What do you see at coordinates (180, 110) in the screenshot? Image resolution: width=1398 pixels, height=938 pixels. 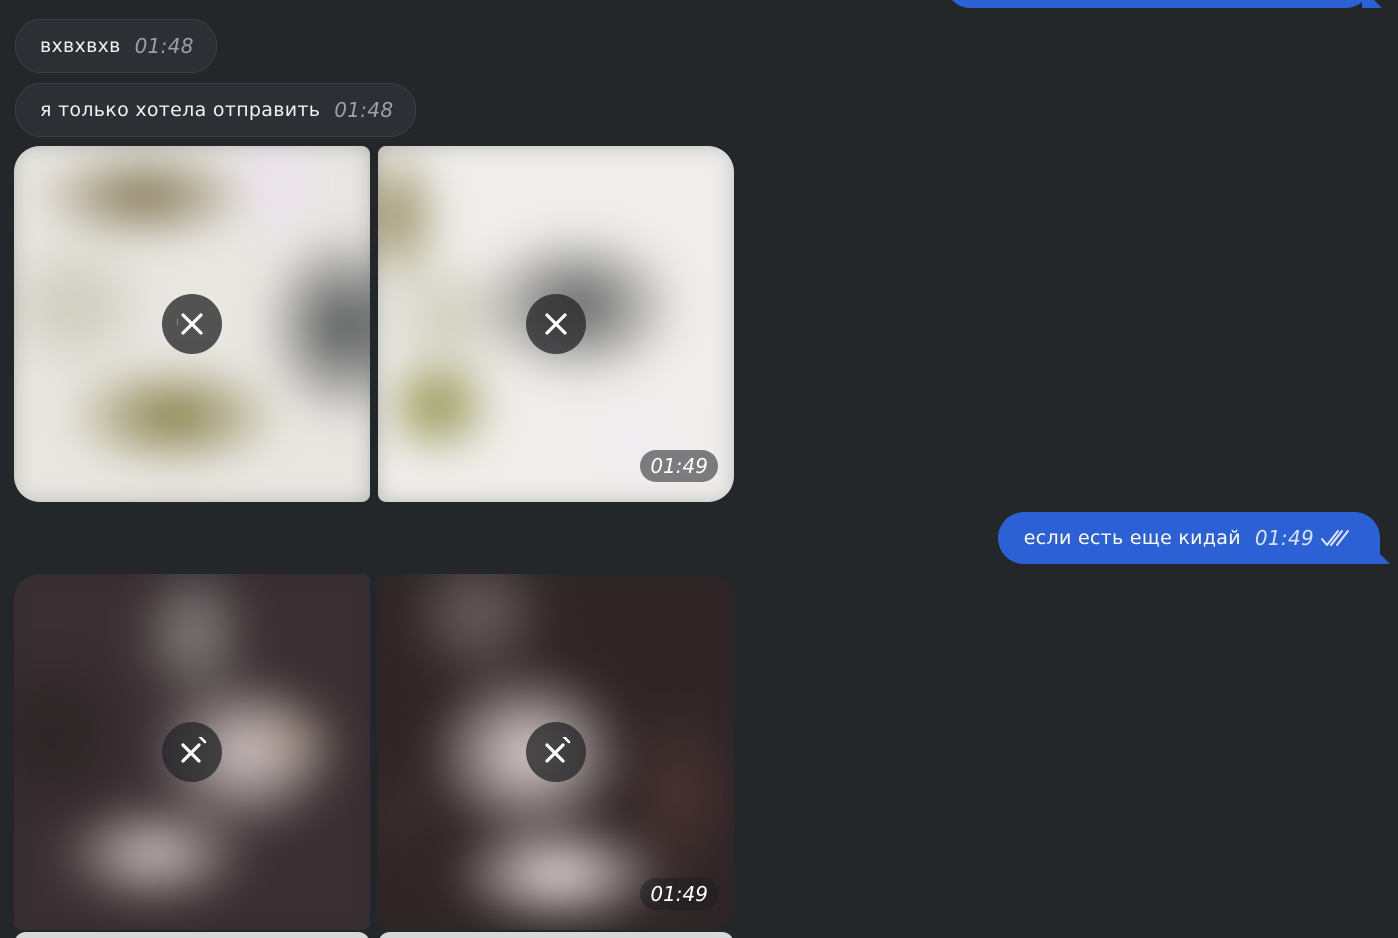 I see `message-text: я только хотела отправить` at bounding box center [180, 110].